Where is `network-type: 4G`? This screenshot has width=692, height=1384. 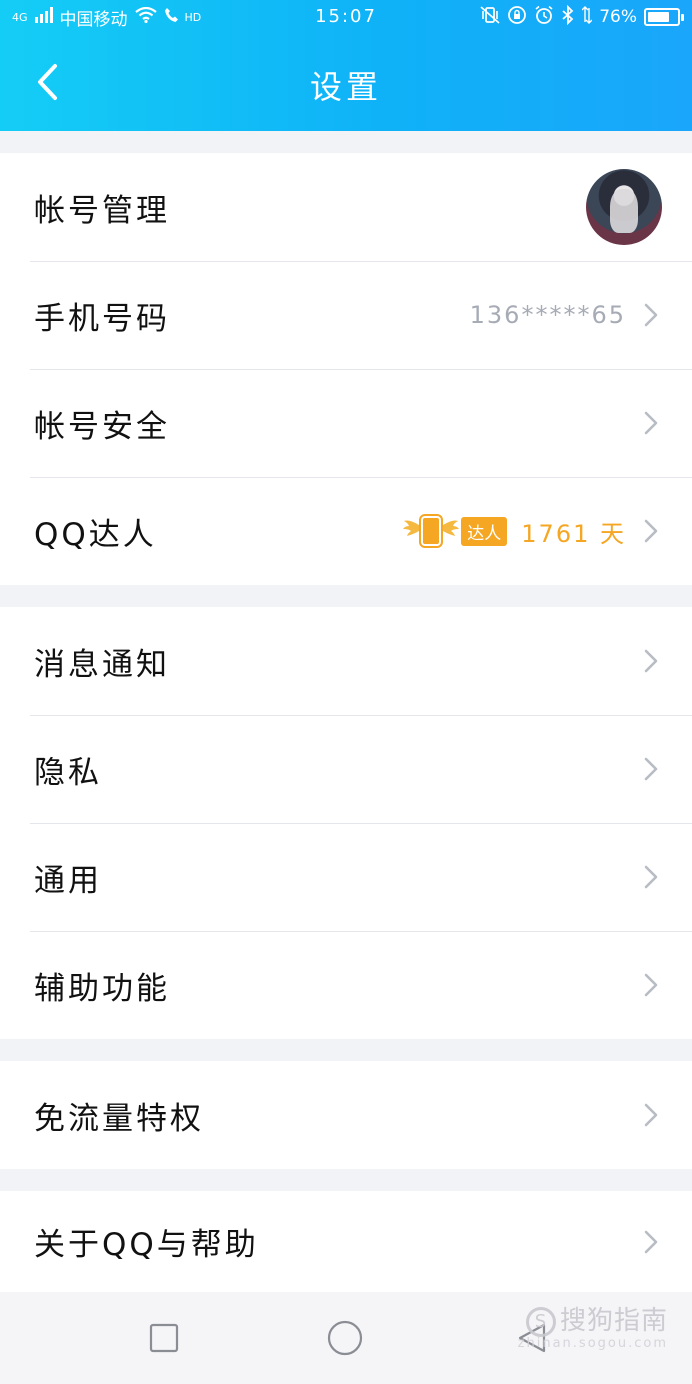 network-type: 4G is located at coordinates (20, 17).